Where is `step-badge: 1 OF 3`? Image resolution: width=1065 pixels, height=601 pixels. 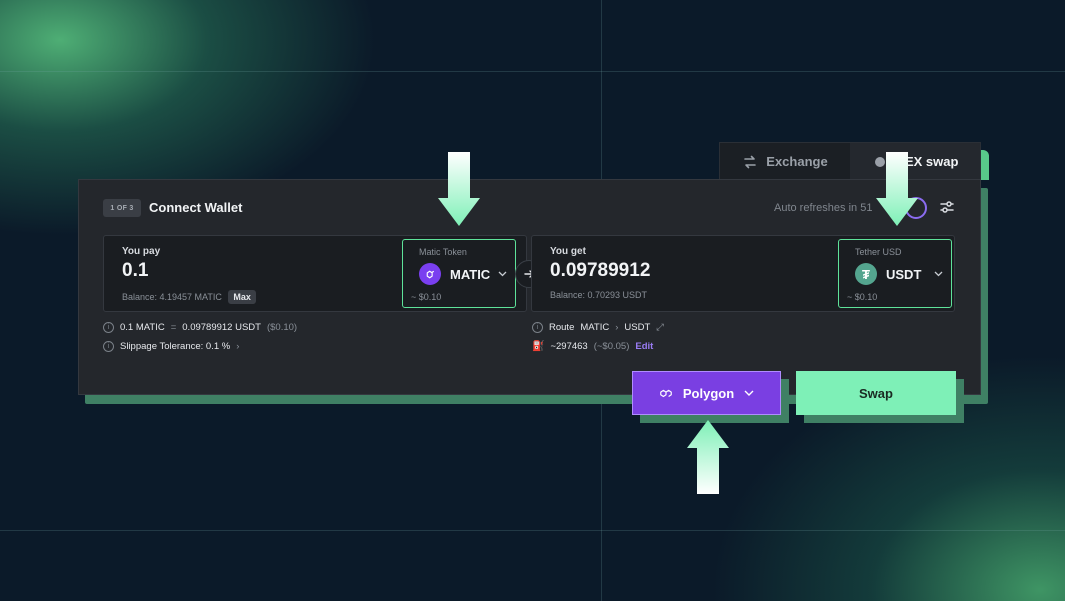
step-badge: 1 OF 3 is located at coordinates (122, 208).